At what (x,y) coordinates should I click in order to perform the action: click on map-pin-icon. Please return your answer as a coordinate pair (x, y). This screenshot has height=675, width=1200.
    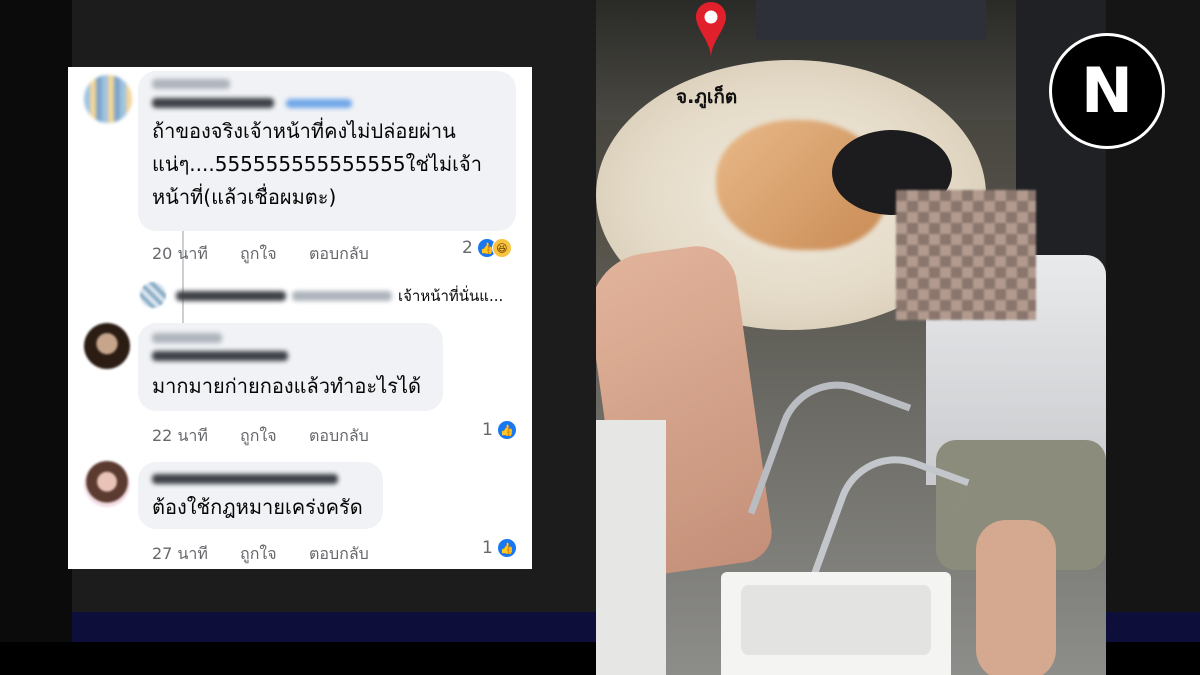
    Looking at the image, I should click on (711, 30).